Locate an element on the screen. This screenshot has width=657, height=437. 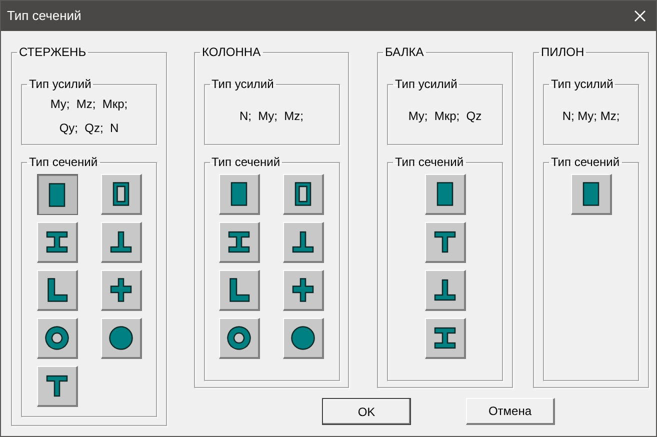
close-icon is located at coordinates (640, 16).